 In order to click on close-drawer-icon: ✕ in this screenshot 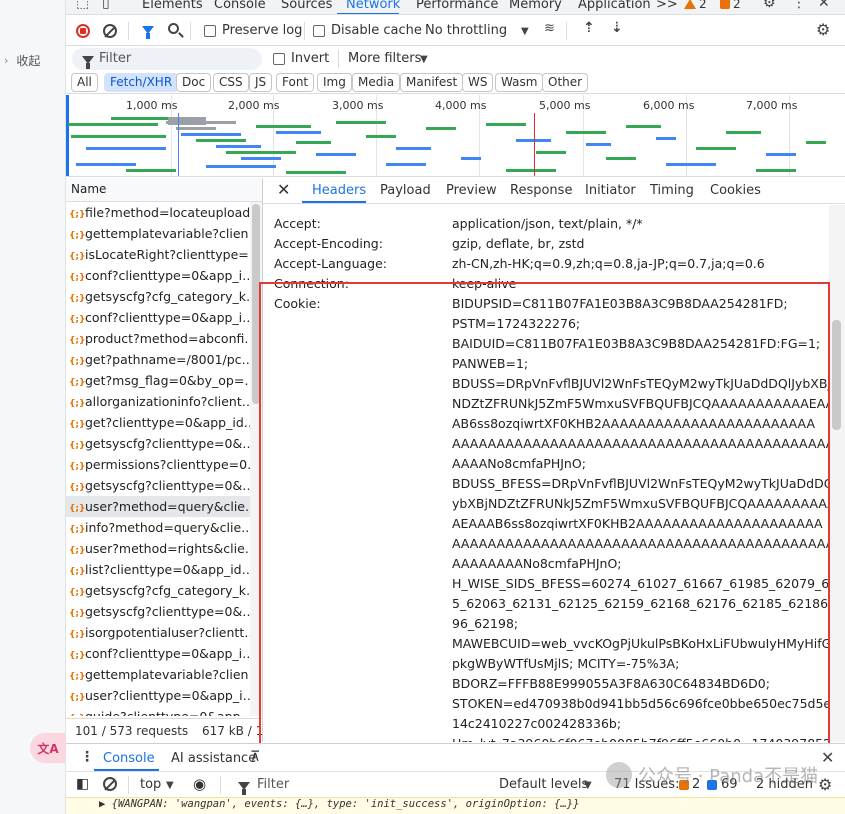, I will do `click(827, 757)`.